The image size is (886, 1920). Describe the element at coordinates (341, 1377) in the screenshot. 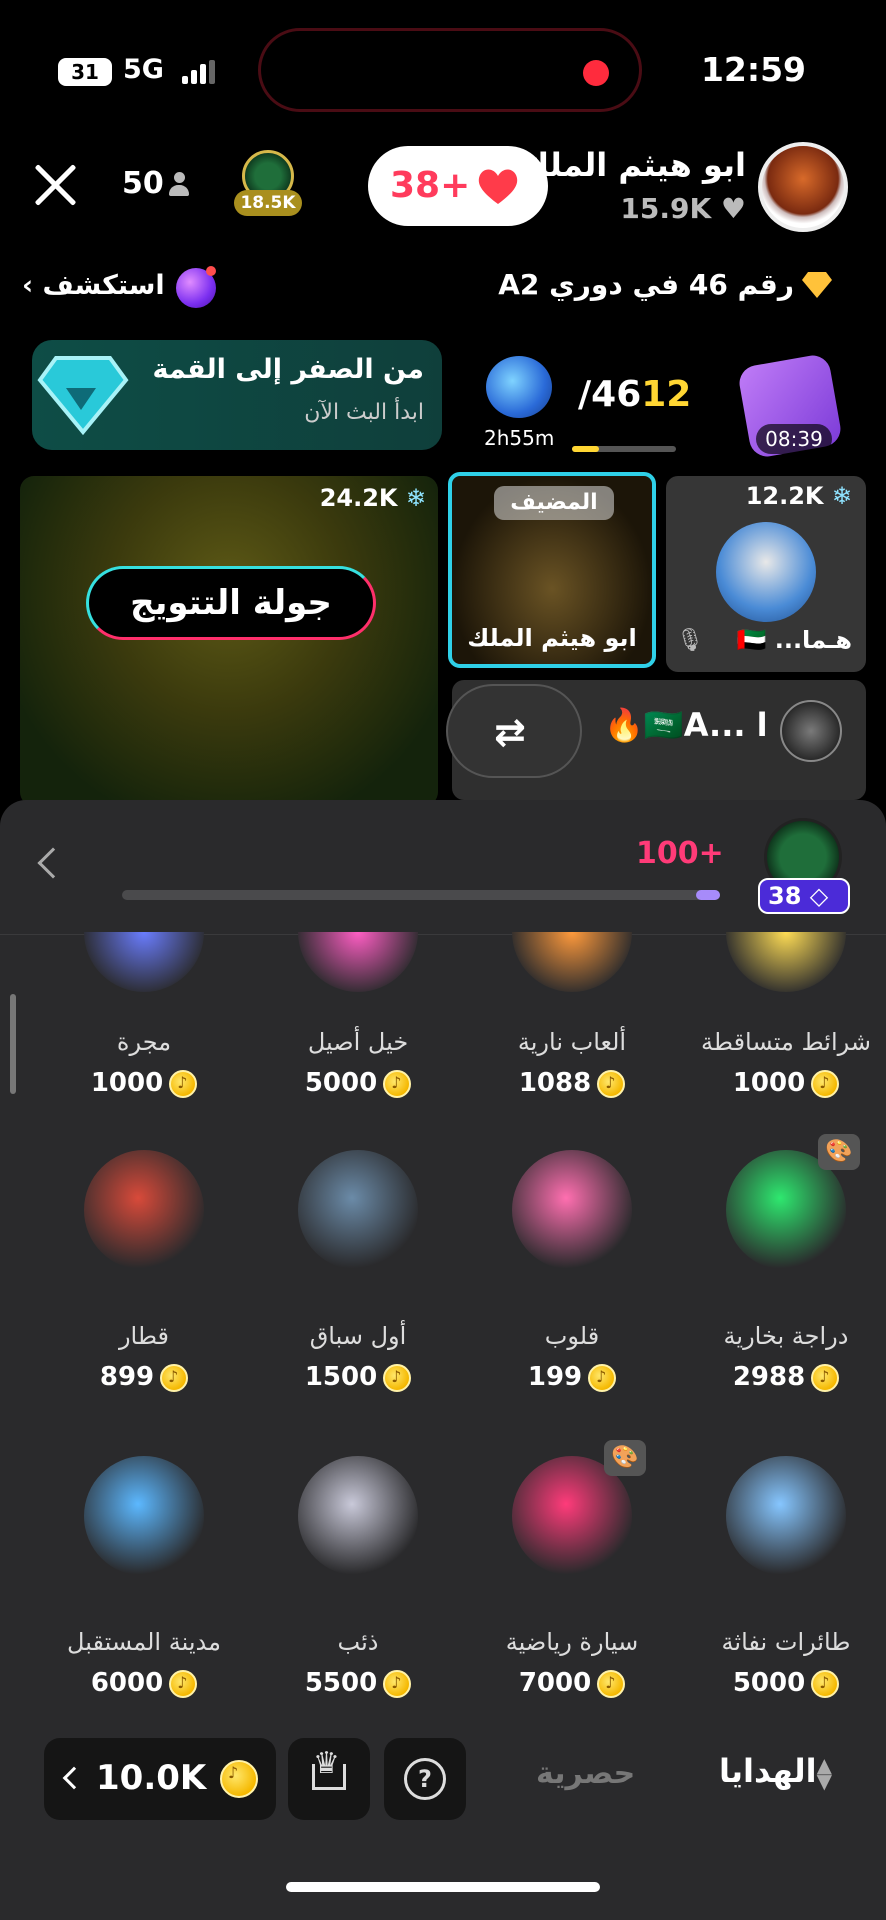

I see `gift-price-value: 1500` at that location.